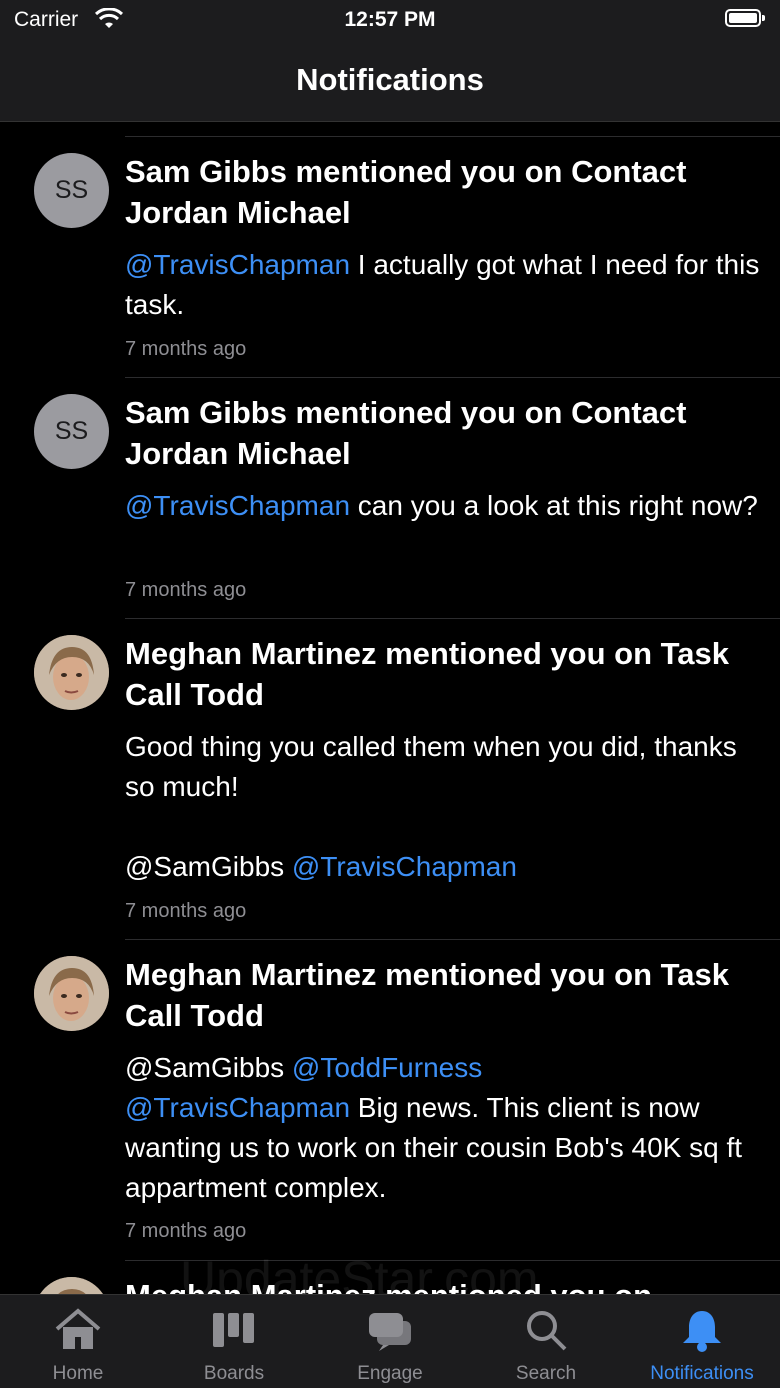 The height and width of the screenshot is (1388, 780). What do you see at coordinates (390, 1332) in the screenshot?
I see `chat-bubbles-icon` at bounding box center [390, 1332].